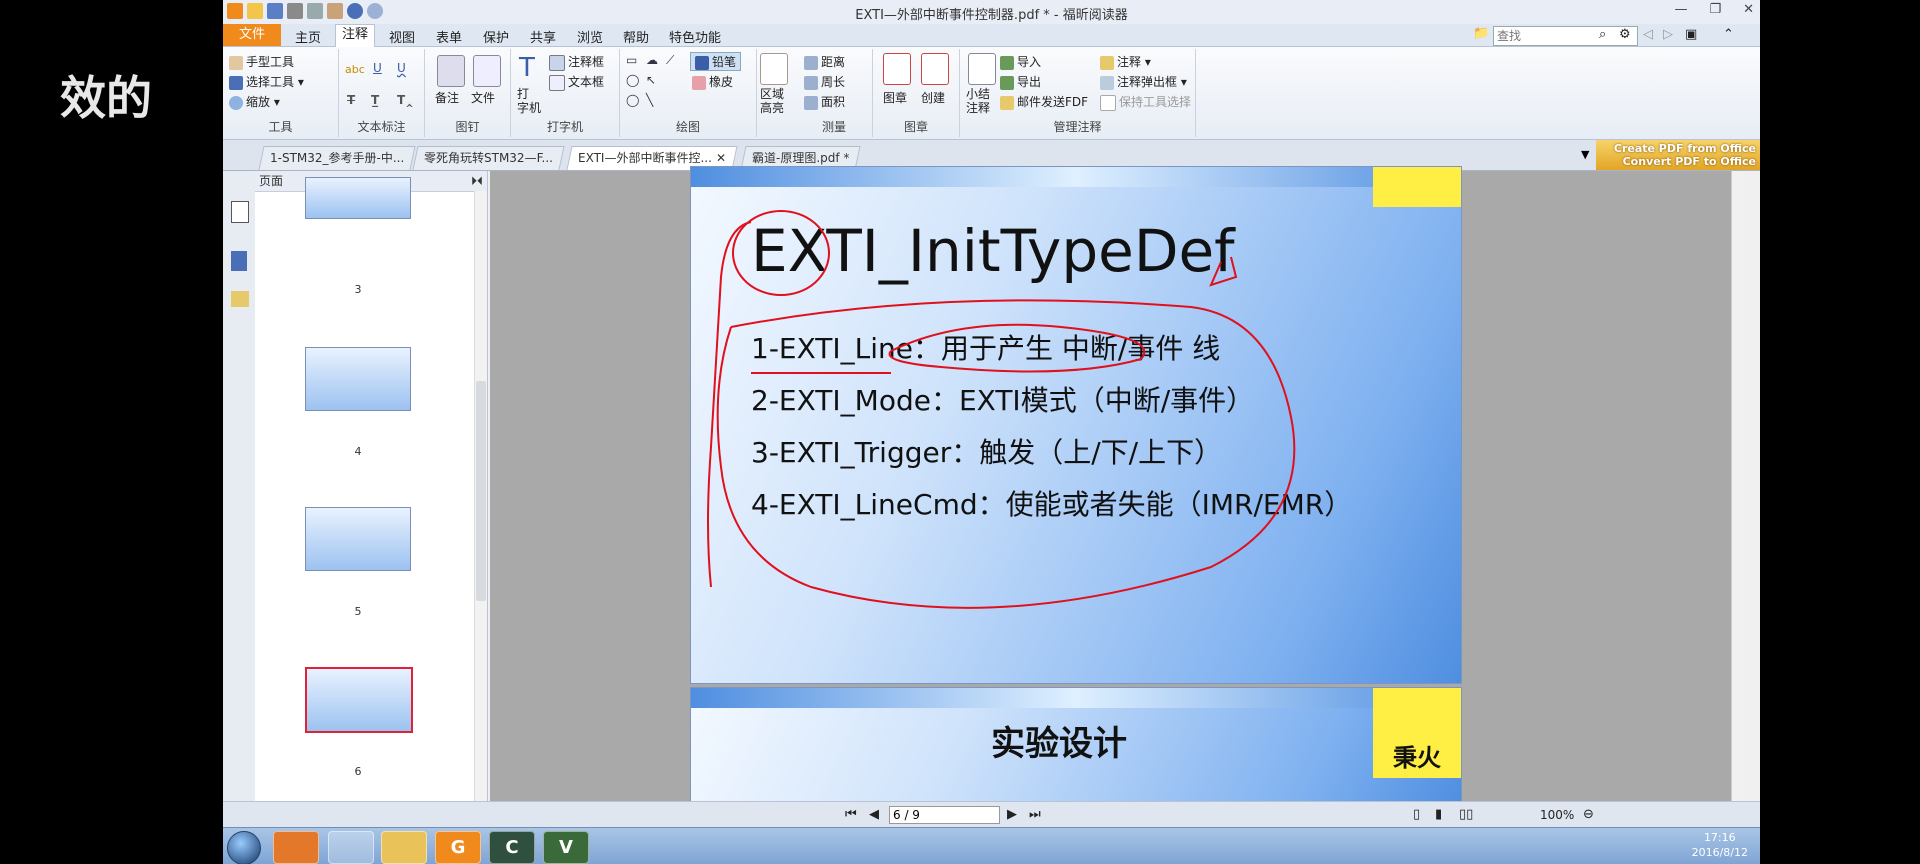  What do you see at coordinates (712, 81) in the screenshot?
I see `eraser-button: 橡皮` at bounding box center [712, 81].